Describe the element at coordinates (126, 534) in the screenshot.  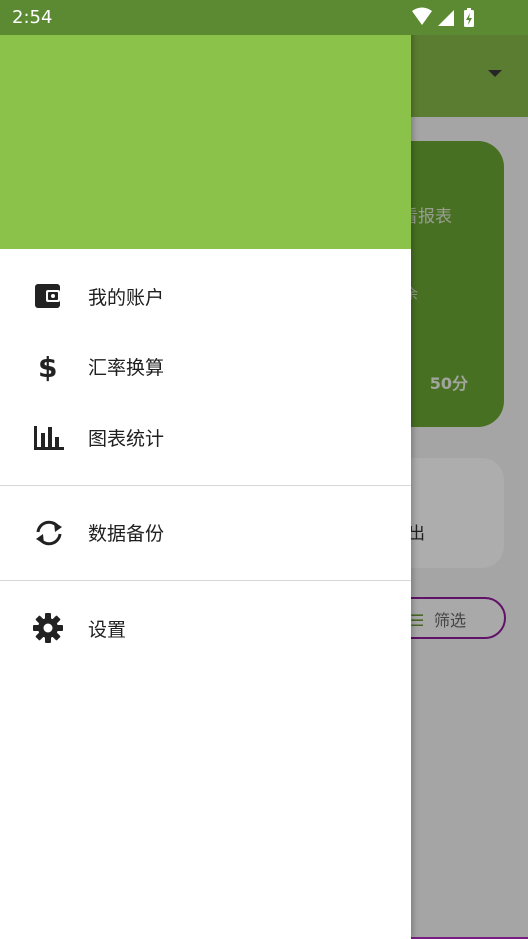
I see `menu-label-data-backup: 数据备份` at that location.